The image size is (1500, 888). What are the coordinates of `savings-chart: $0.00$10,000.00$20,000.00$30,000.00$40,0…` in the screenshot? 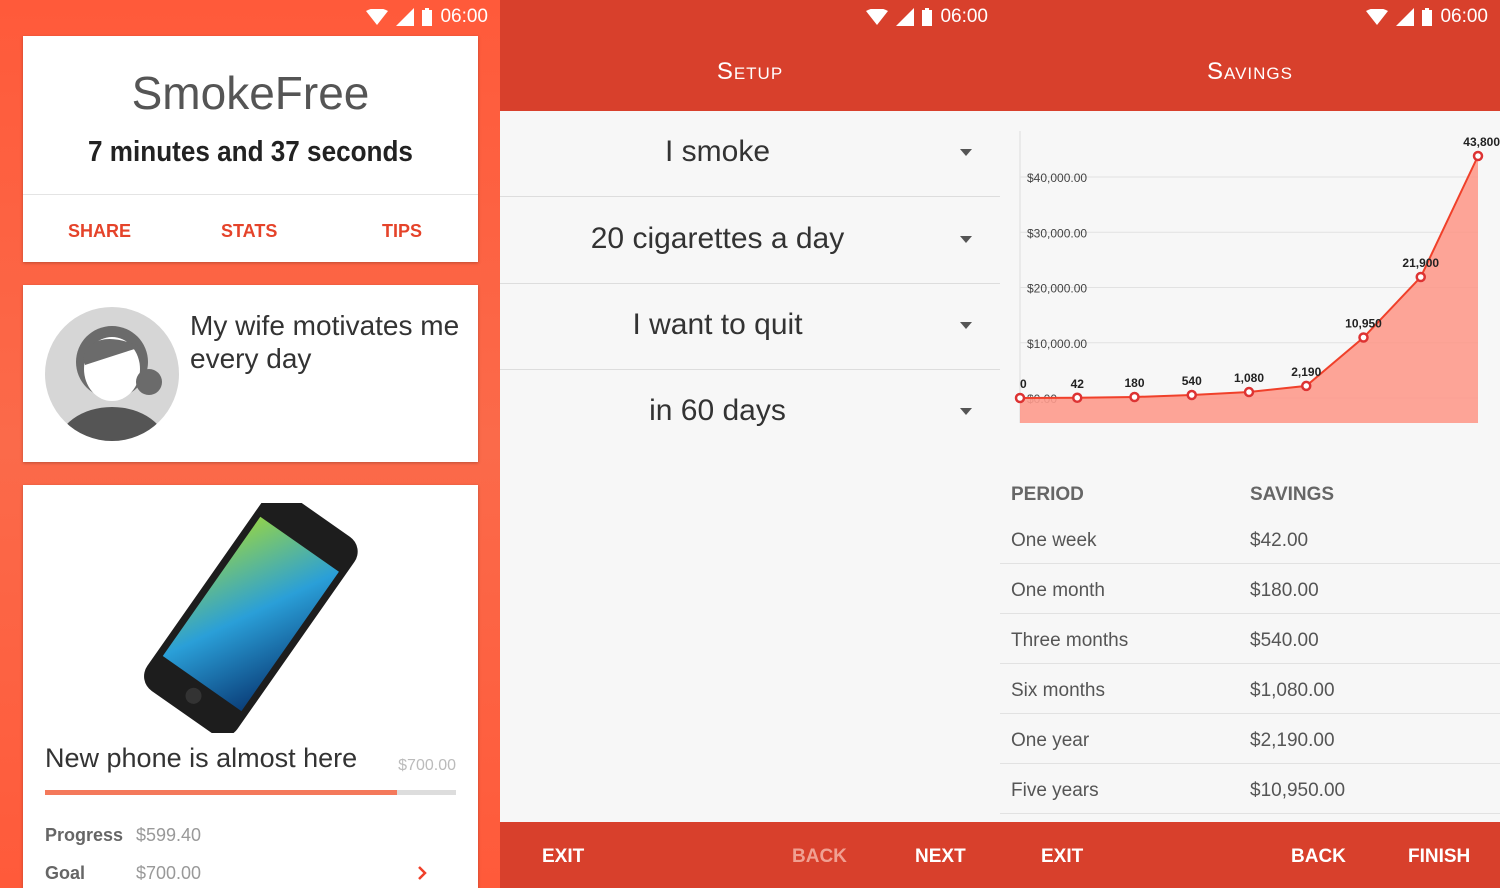 It's located at (1257, 277).